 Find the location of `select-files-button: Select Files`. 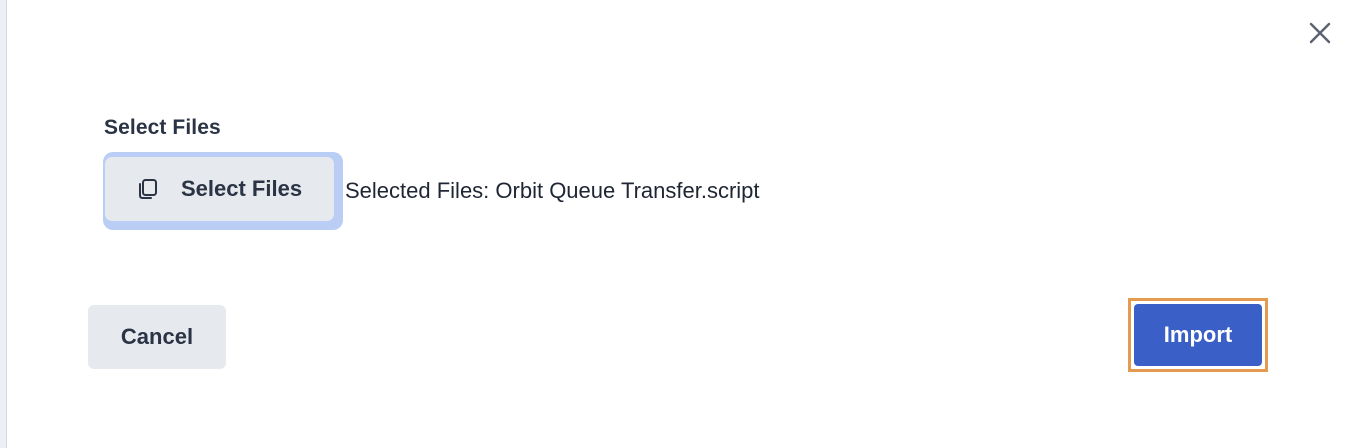

select-files-button: Select Files is located at coordinates (219, 189).